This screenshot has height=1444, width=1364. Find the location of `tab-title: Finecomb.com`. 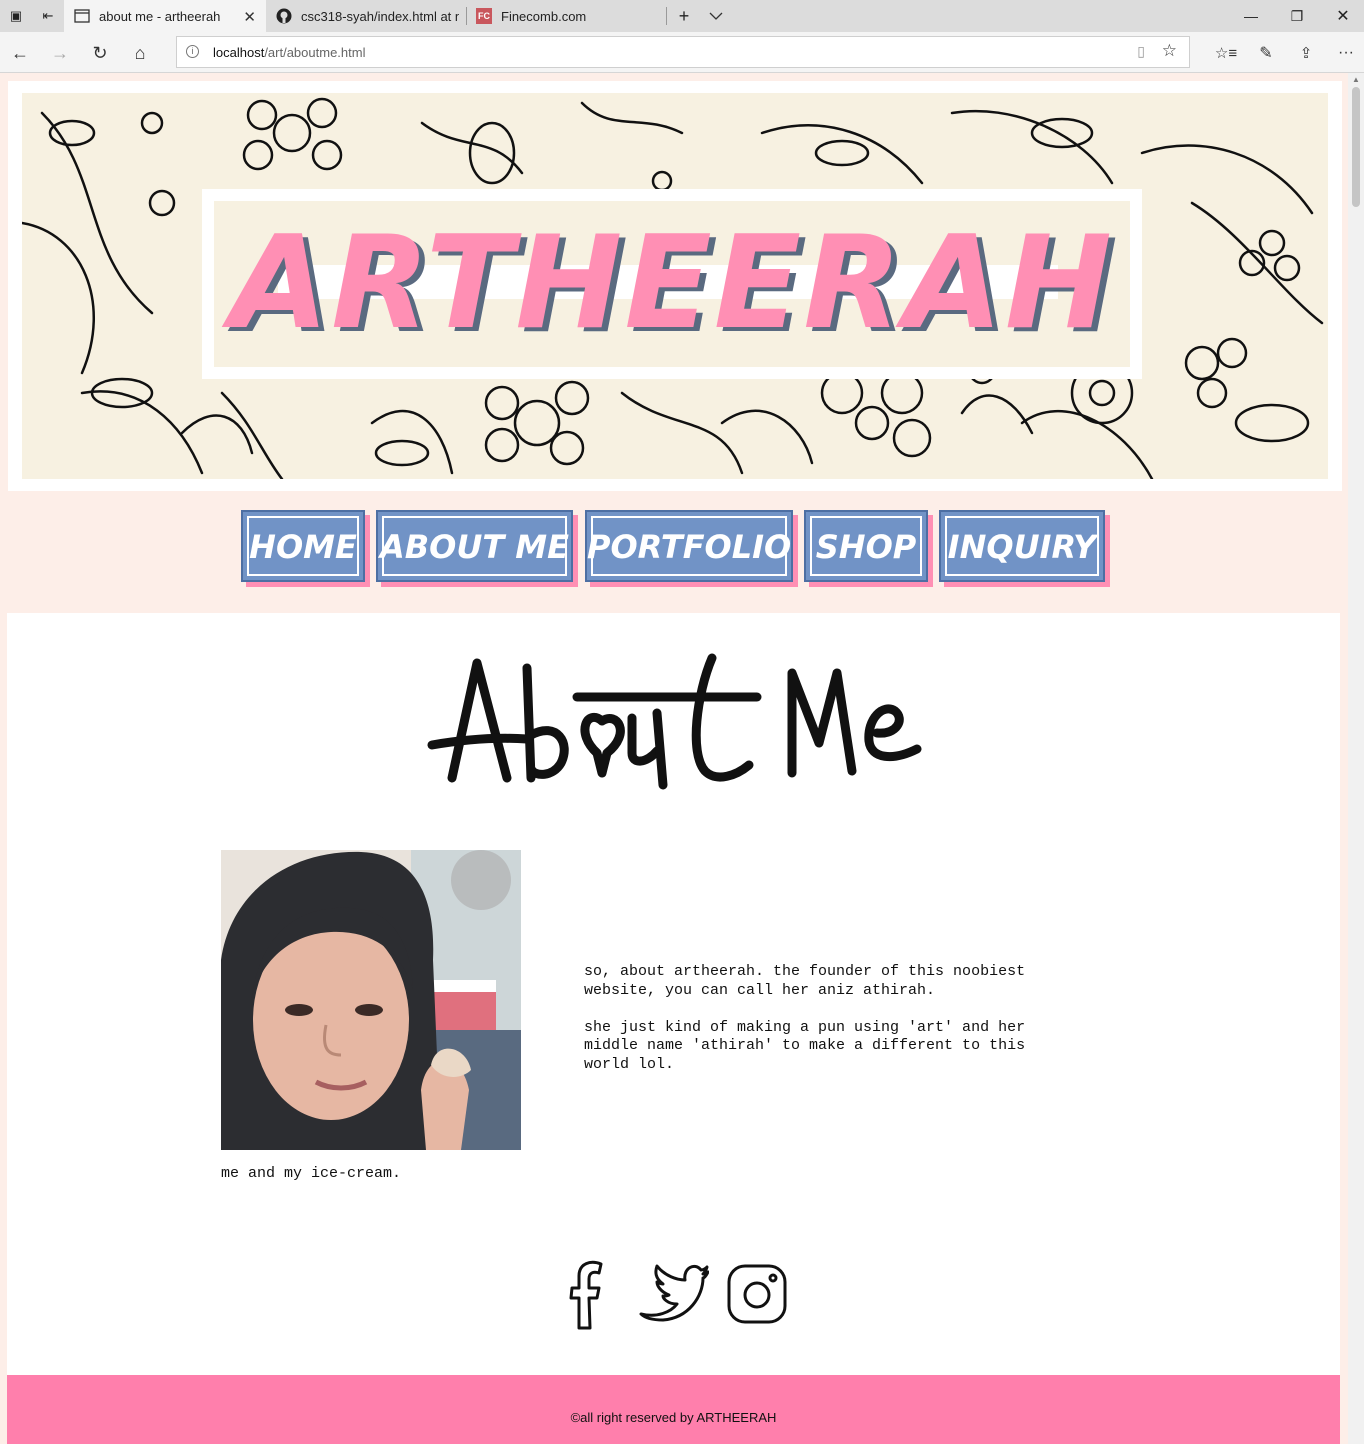

tab-title: Finecomb.com is located at coordinates (544, 16).